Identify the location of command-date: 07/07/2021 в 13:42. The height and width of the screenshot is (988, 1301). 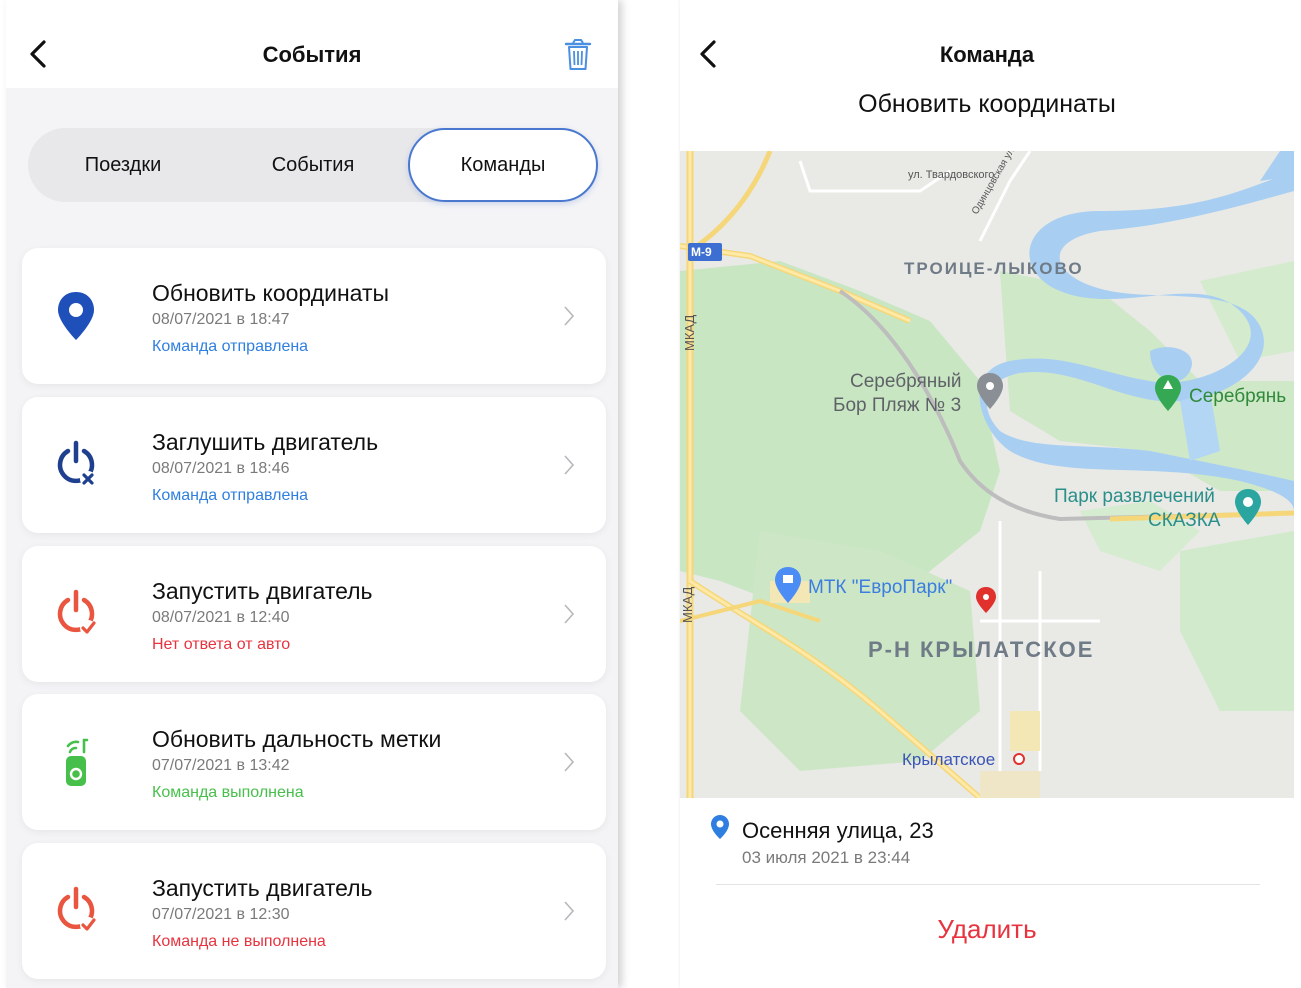
(221, 765).